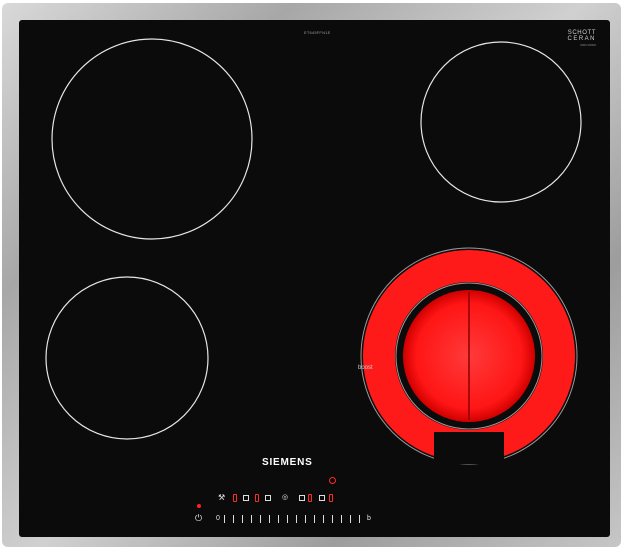 The width and height of the screenshot is (625, 550). What do you see at coordinates (501, 122) in the screenshot?
I see `zone-rear-right` at bounding box center [501, 122].